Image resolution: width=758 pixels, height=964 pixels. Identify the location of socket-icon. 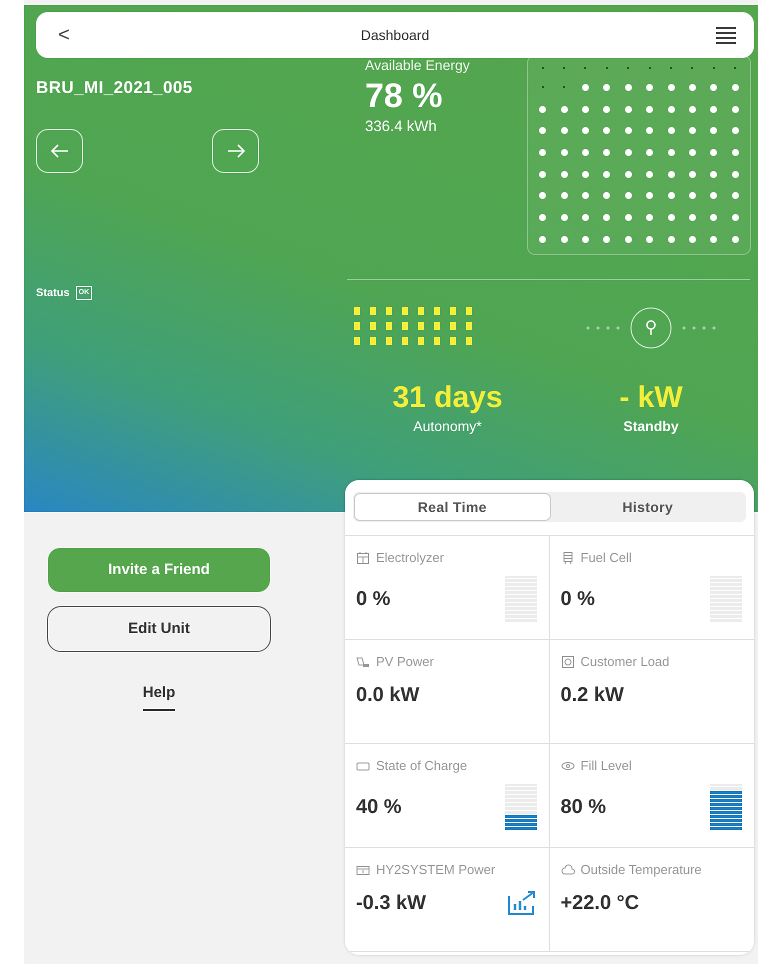
(567, 661).